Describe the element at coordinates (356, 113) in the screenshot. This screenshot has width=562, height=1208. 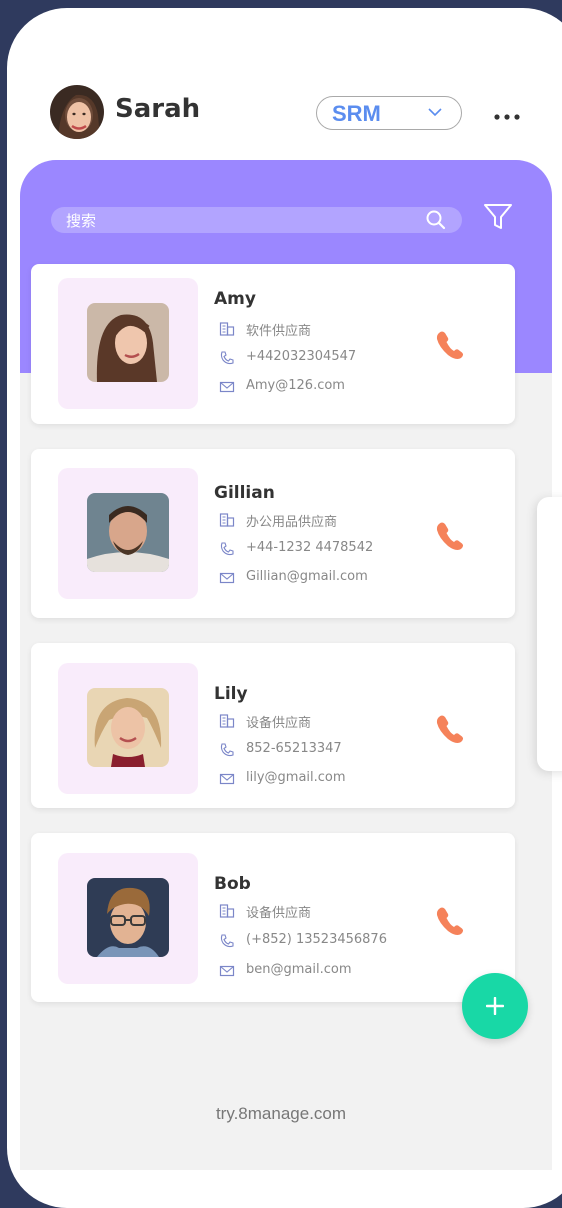
I see `app-selector-label: SRM` at that location.